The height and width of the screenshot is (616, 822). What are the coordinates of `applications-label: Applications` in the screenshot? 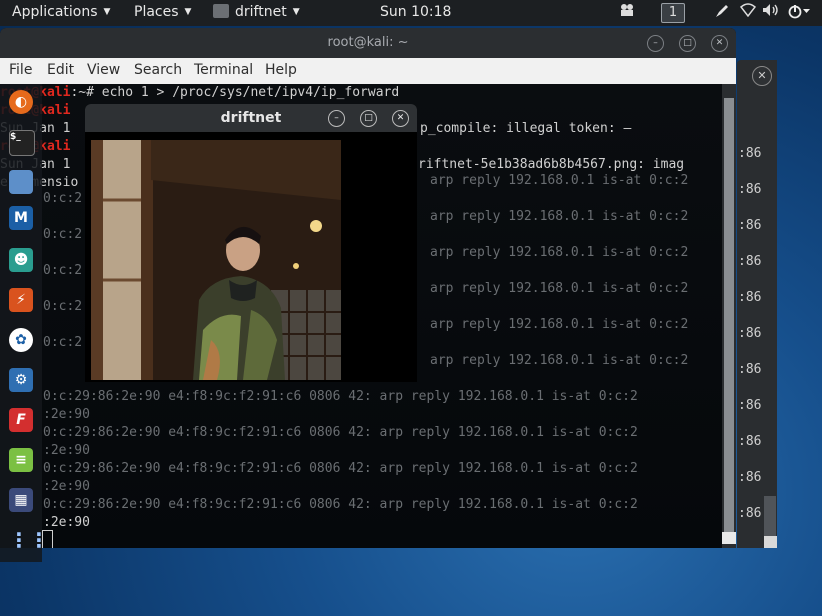 It's located at (55, 12).